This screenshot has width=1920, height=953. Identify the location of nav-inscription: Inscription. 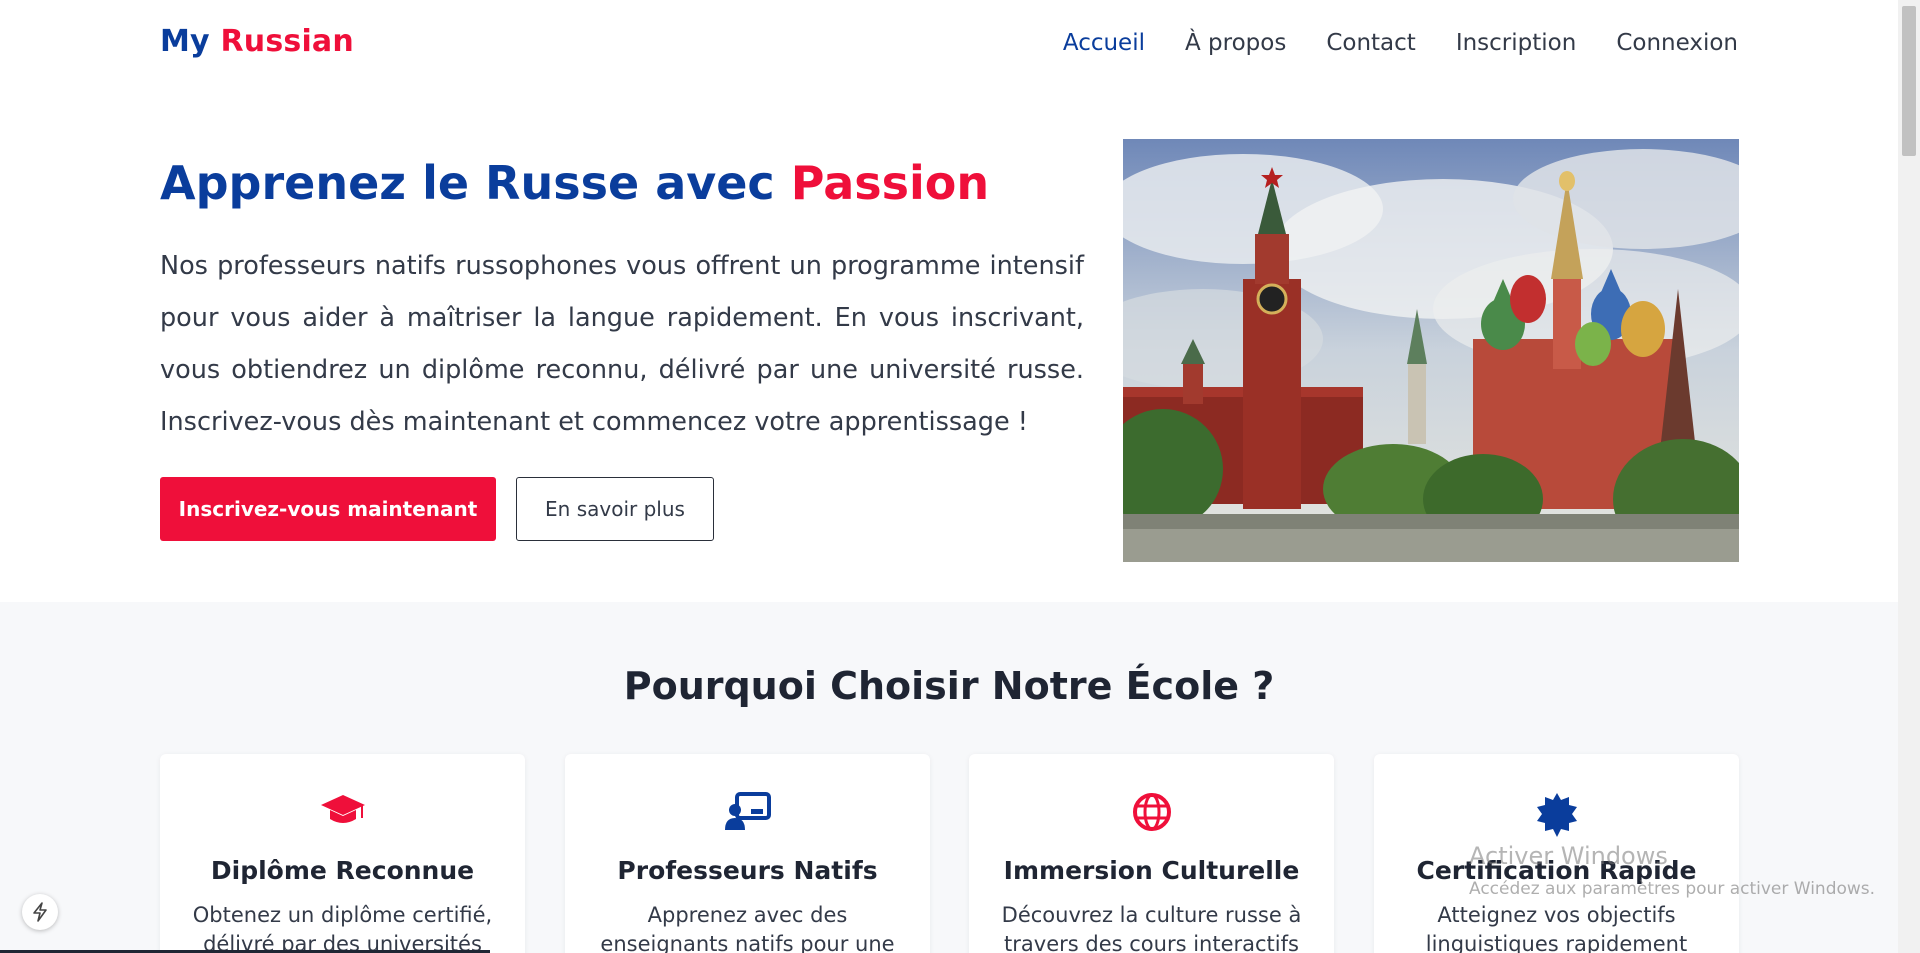
(1516, 43).